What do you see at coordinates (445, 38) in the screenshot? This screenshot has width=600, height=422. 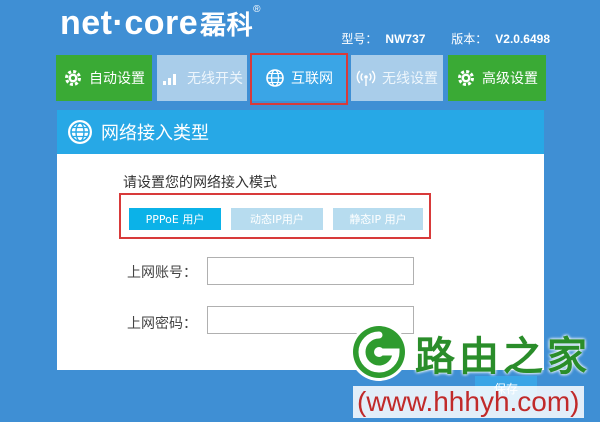 I see `device-info: 型号： NW737 版本： V2.0.6498` at bounding box center [445, 38].